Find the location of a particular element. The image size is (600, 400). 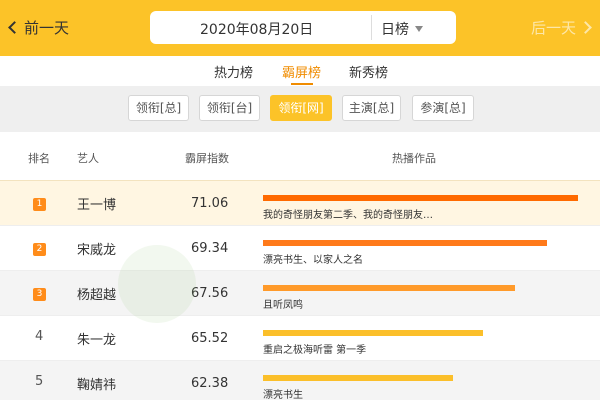

artist-name: 杨超越 is located at coordinates (96, 293).